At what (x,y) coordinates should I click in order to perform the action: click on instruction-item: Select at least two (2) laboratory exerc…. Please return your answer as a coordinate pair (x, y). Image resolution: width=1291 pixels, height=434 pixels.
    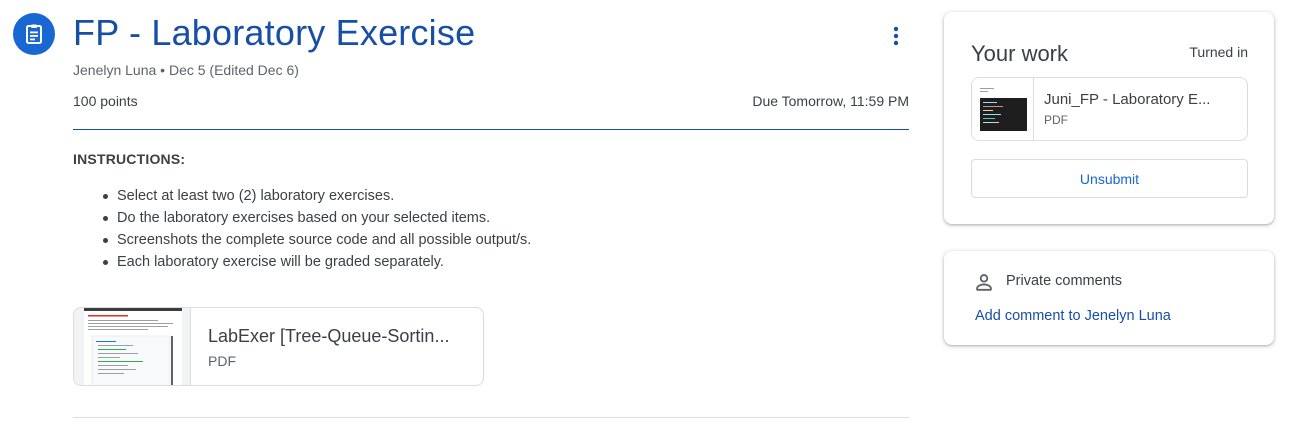
    Looking at the image, I should click on (316, 198).